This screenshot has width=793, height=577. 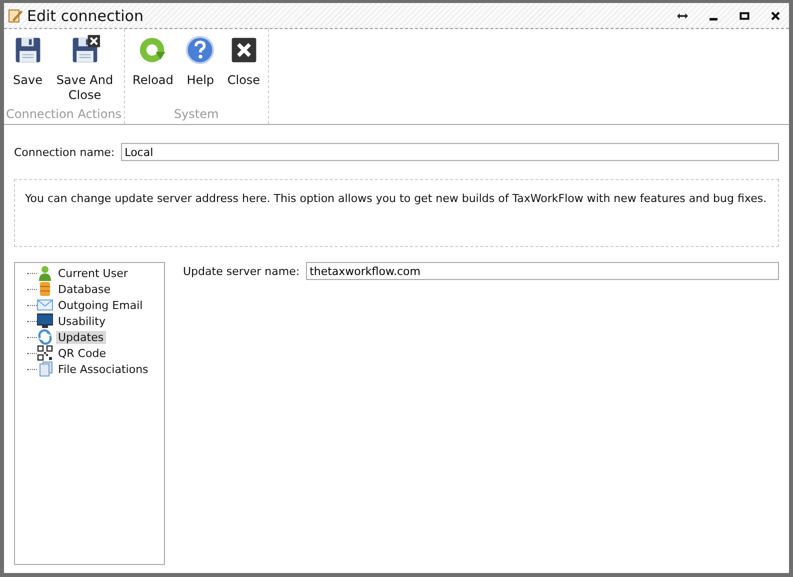 I want to click on help-icon, so click(x=200, y=50).